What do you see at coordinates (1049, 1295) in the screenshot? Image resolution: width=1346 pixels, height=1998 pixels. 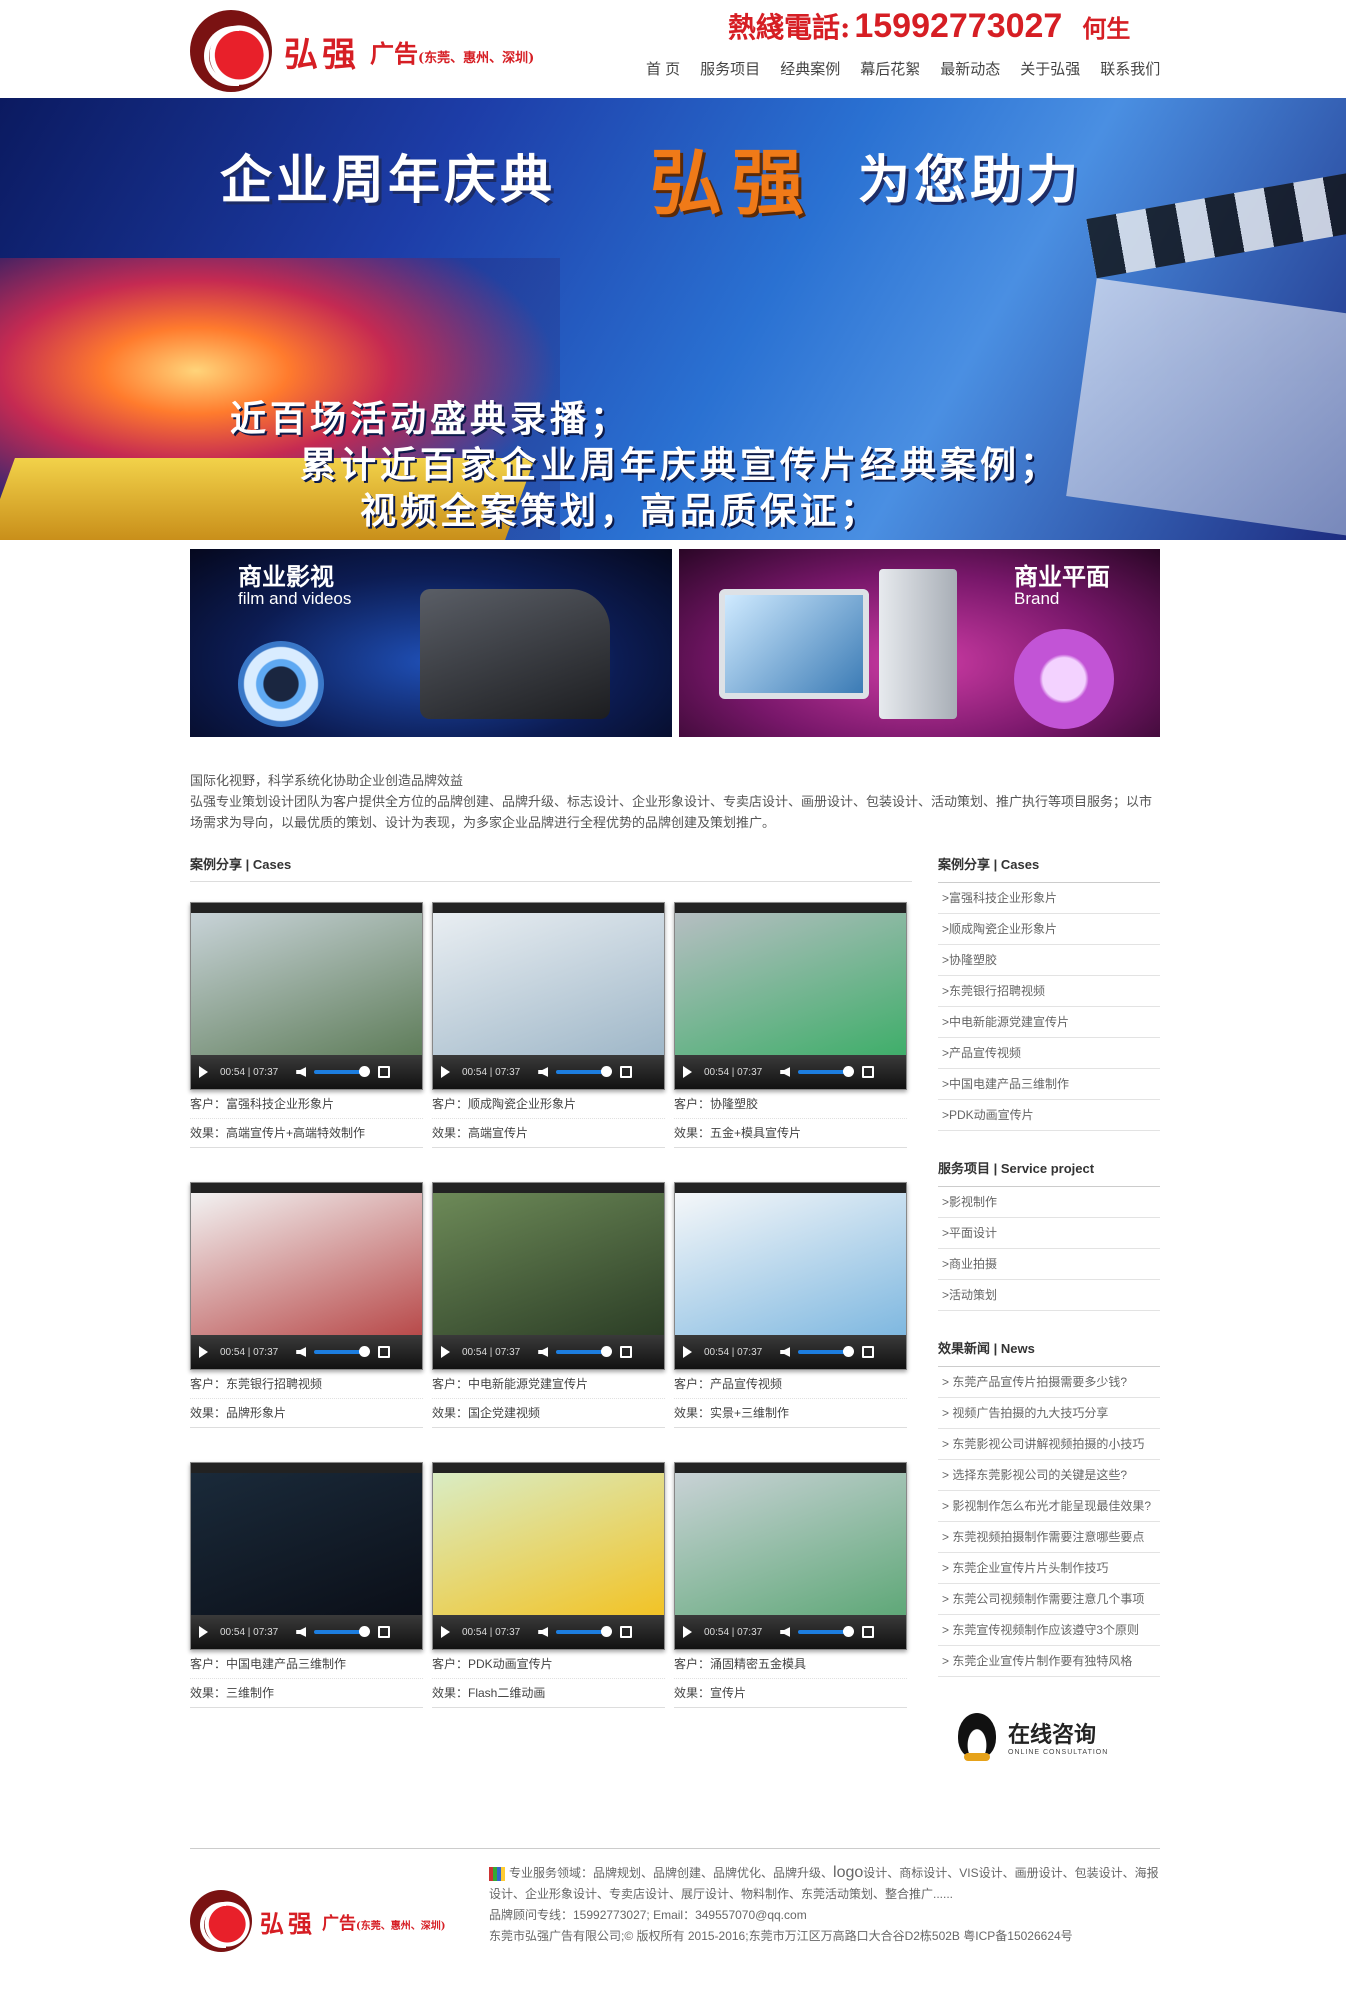 I see `sidebar-service-link: >活动策划` at bounding box center [1049, 1295].